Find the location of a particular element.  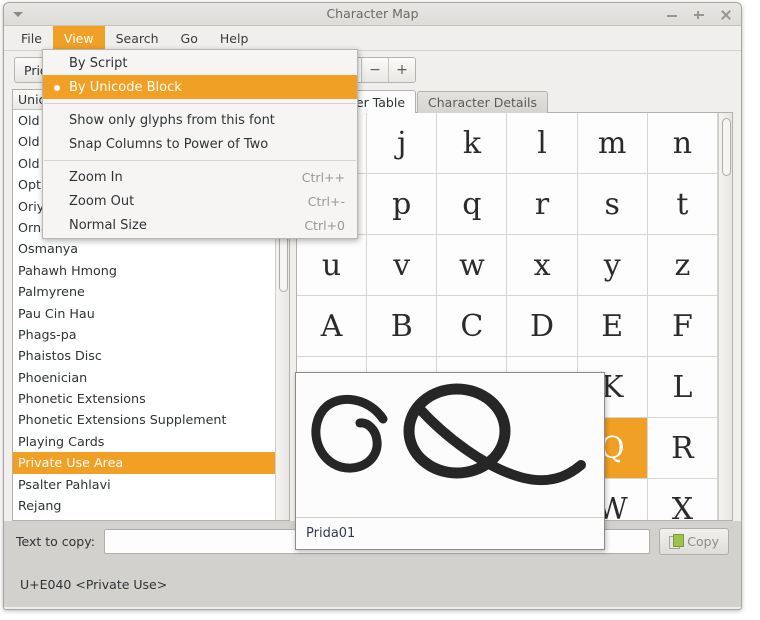

character-cell: s is located at coordinates (612, 204).